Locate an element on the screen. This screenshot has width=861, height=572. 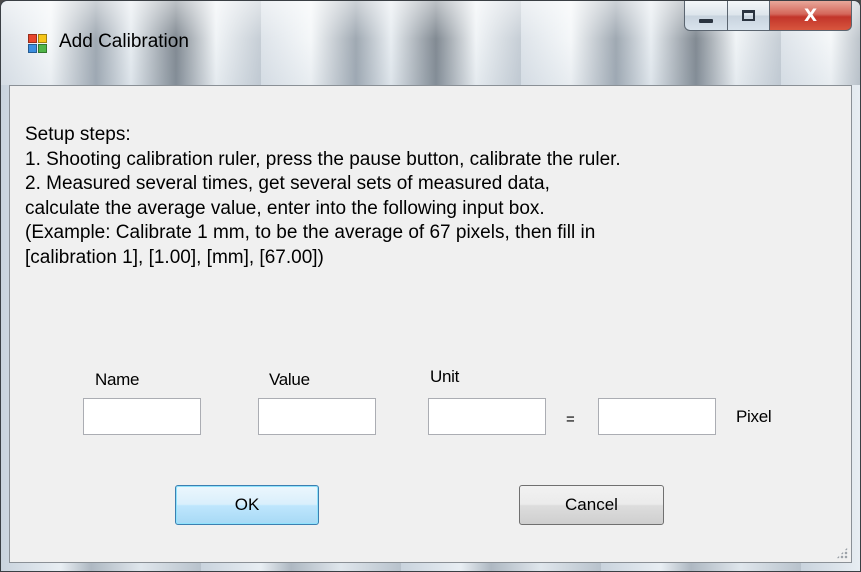
pixel-label: Pixel is located at coordinates (754, 416).